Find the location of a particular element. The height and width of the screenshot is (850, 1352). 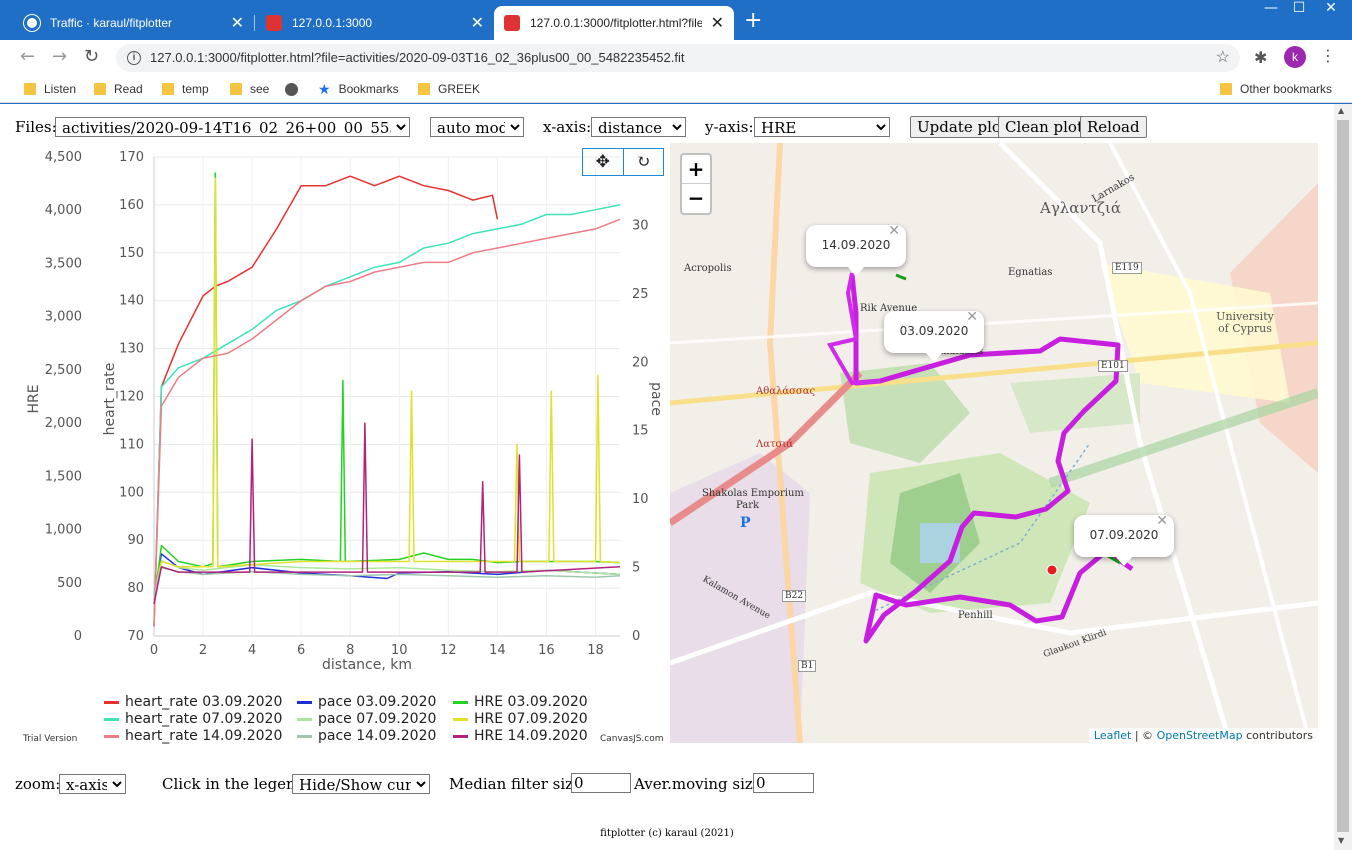

bookmark-label: Other bookmarks is located at coordinates (1286, 89).